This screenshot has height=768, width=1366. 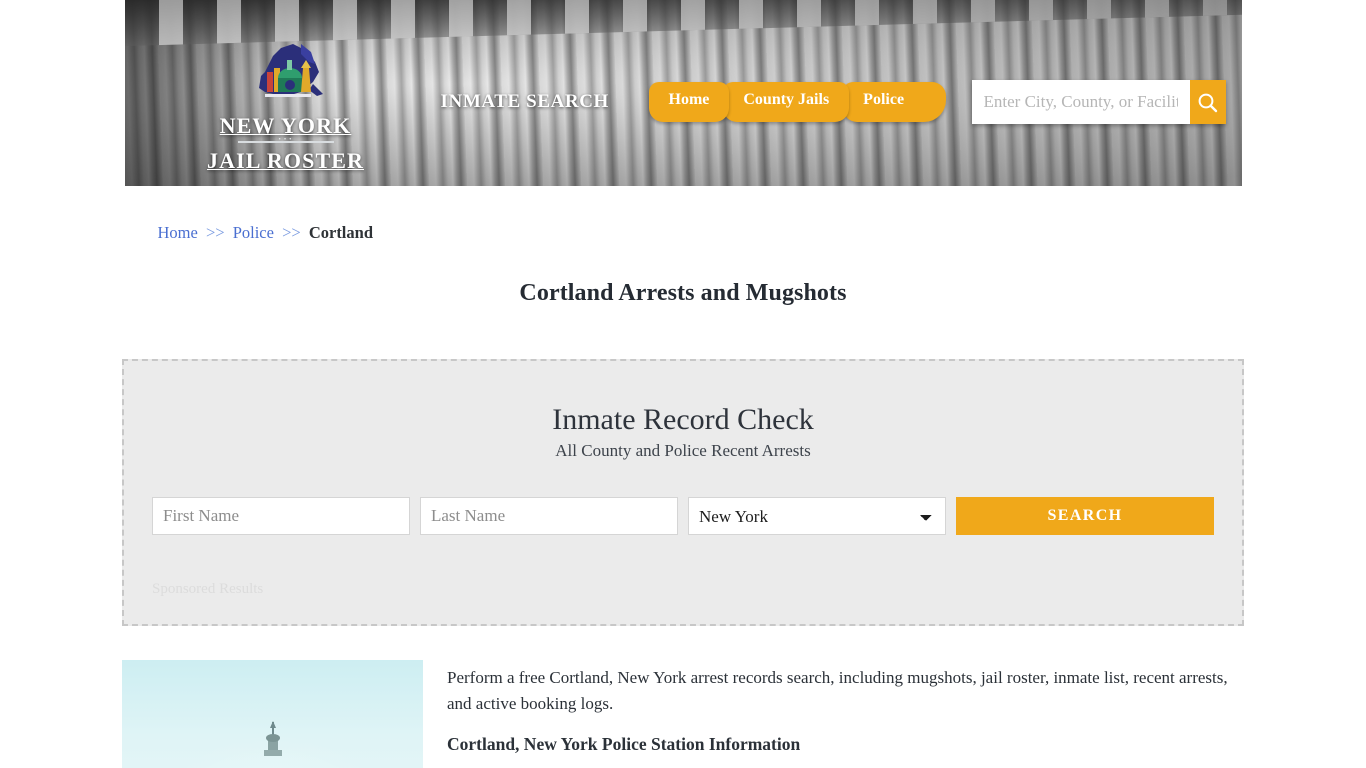 I want to click on capitol-dome-icon, so click(x=272, y=738).